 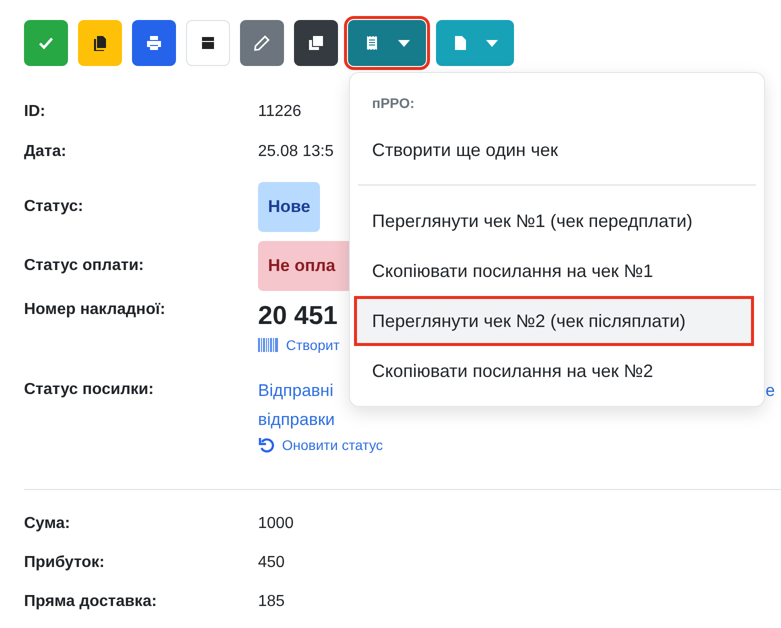 I want to click on field-label: Дата:, so click(x=46, y=152).